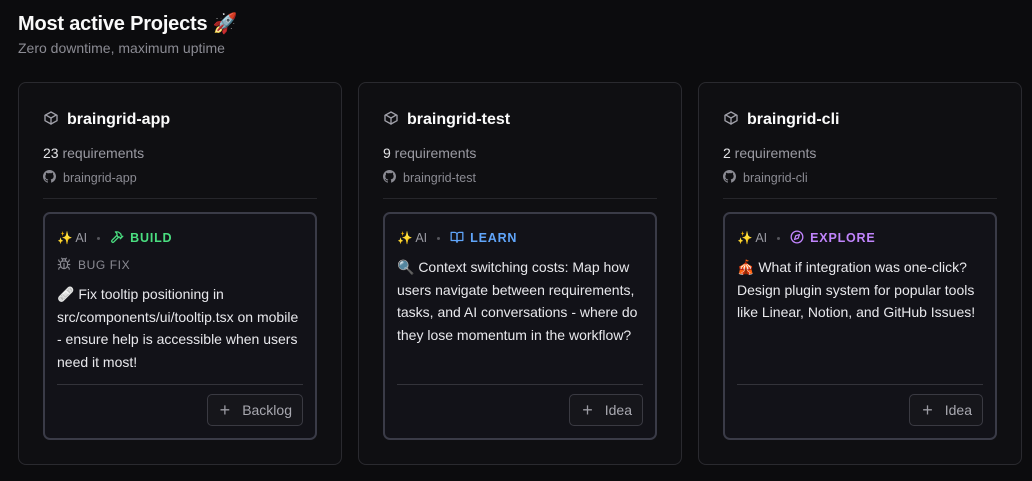 The width and height of the screenshot is (1032, 481). I want to click on bug-icon, so click(64, 265).